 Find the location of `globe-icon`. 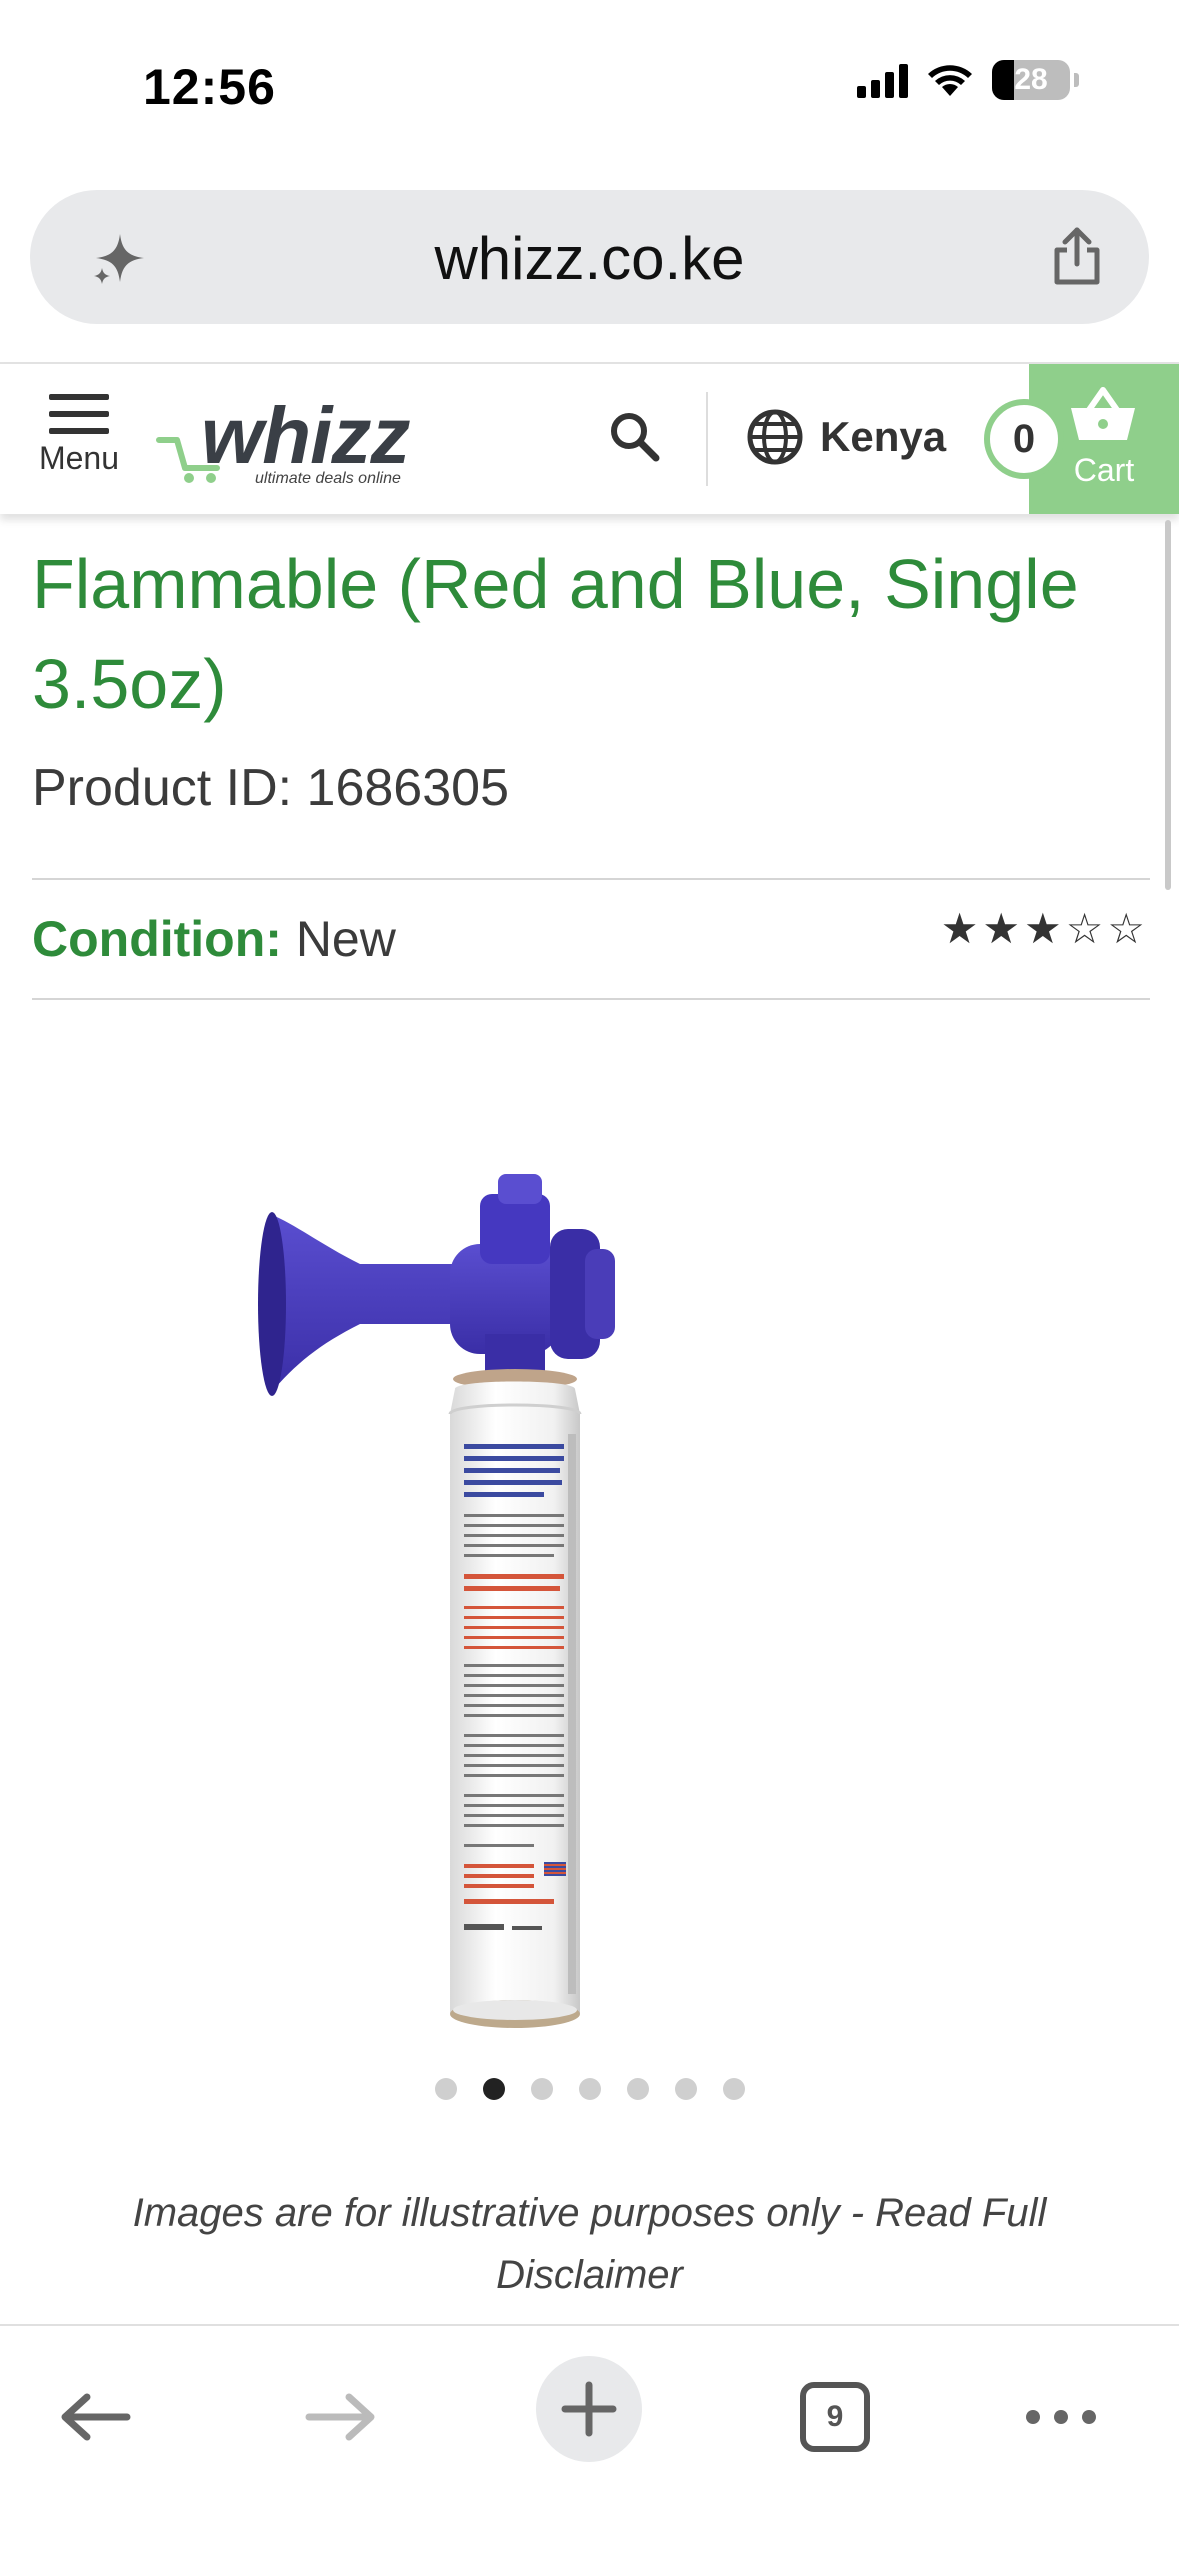

globe-icon is located at coordinates (775, 437).